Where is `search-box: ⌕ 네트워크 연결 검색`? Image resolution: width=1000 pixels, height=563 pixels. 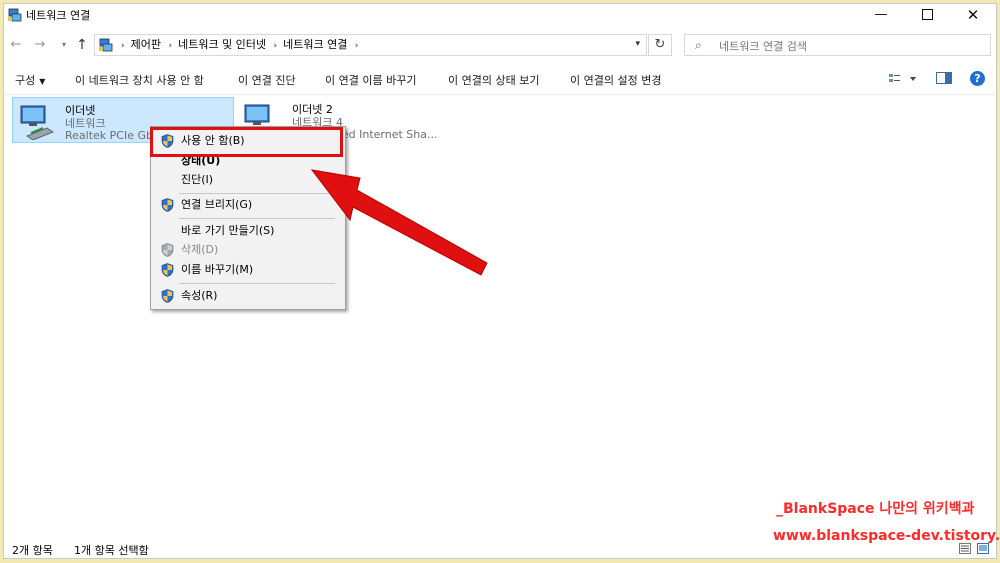
search-box: ⌕ 네트워크 연결 검색 is located at coordinates (837, 45).